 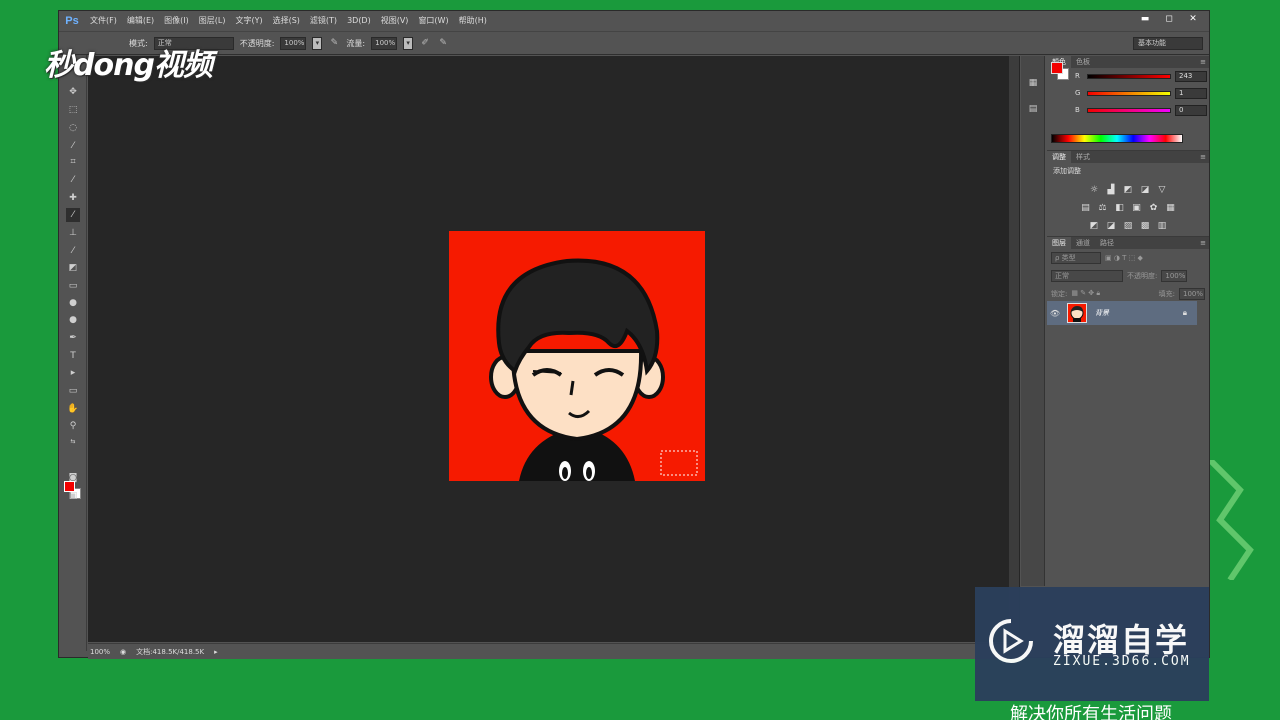 What do you see at coordinates (73, 162) in the screenshot?
I see `crop-tool-icon: ⌗` at bounding box center [73, 162].